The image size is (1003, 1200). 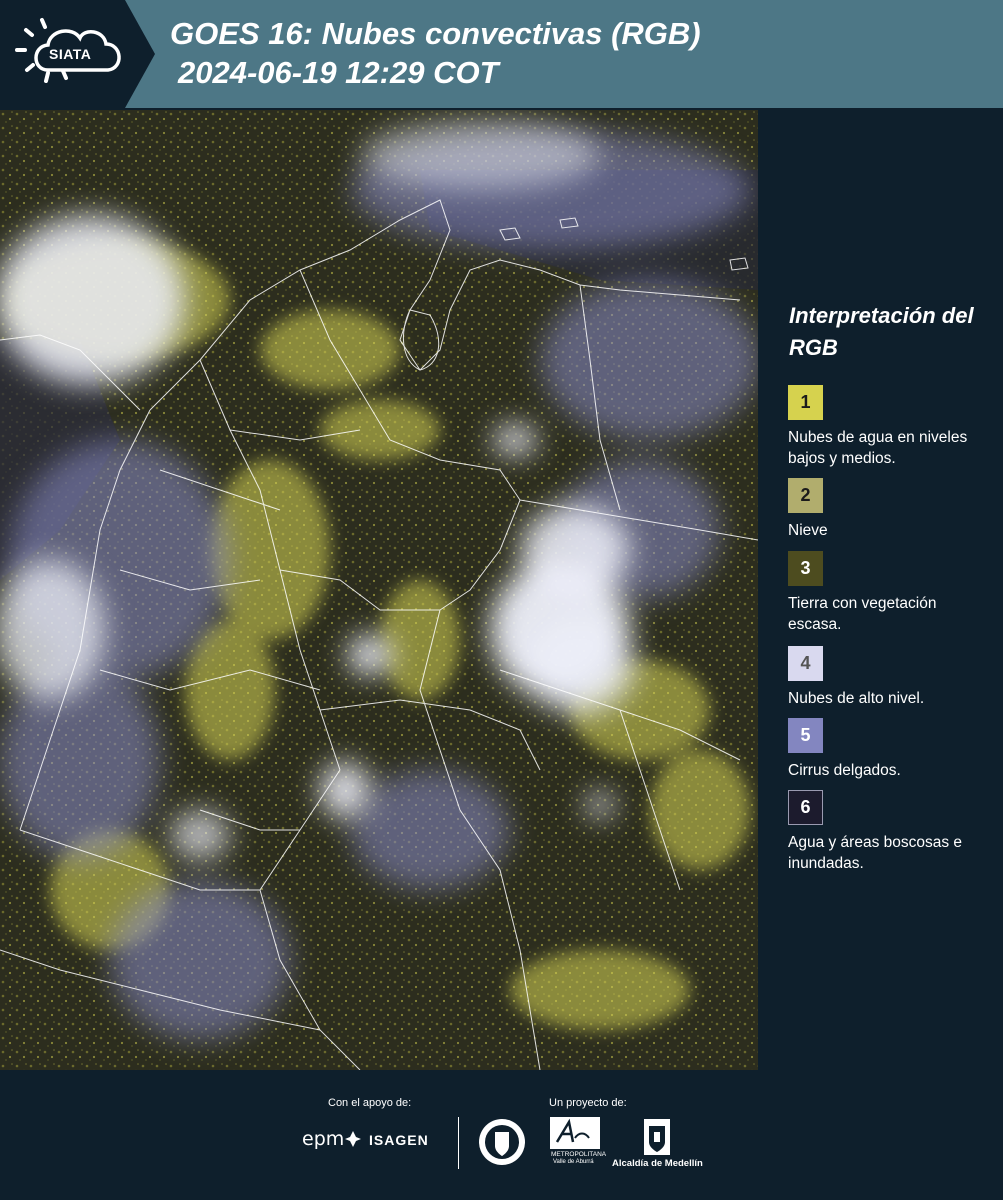 I want to click on medellin-seal-icon, so click(x=502, y=1142).